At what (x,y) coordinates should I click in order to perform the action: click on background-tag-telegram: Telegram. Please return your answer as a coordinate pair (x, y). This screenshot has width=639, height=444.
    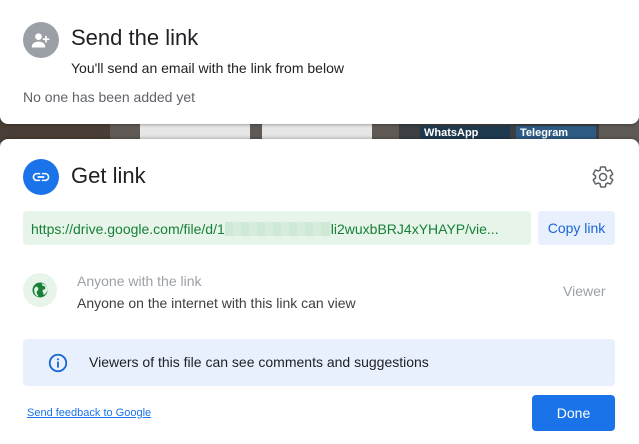
    Looking at the image, I should click on (556, 133).